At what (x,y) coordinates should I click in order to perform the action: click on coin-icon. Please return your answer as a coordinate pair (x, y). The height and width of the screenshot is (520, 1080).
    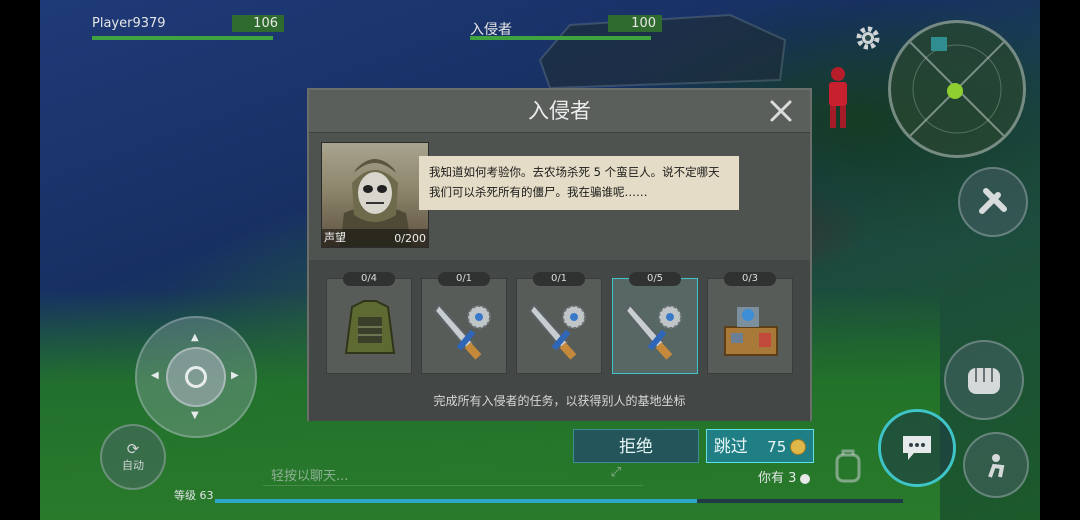
    Looking at the image, I should click on (798, 447).